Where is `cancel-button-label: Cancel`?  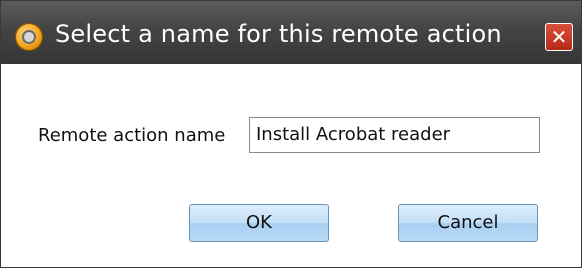
cancel-button-label: Cancel is located at coordinates (468, 222).